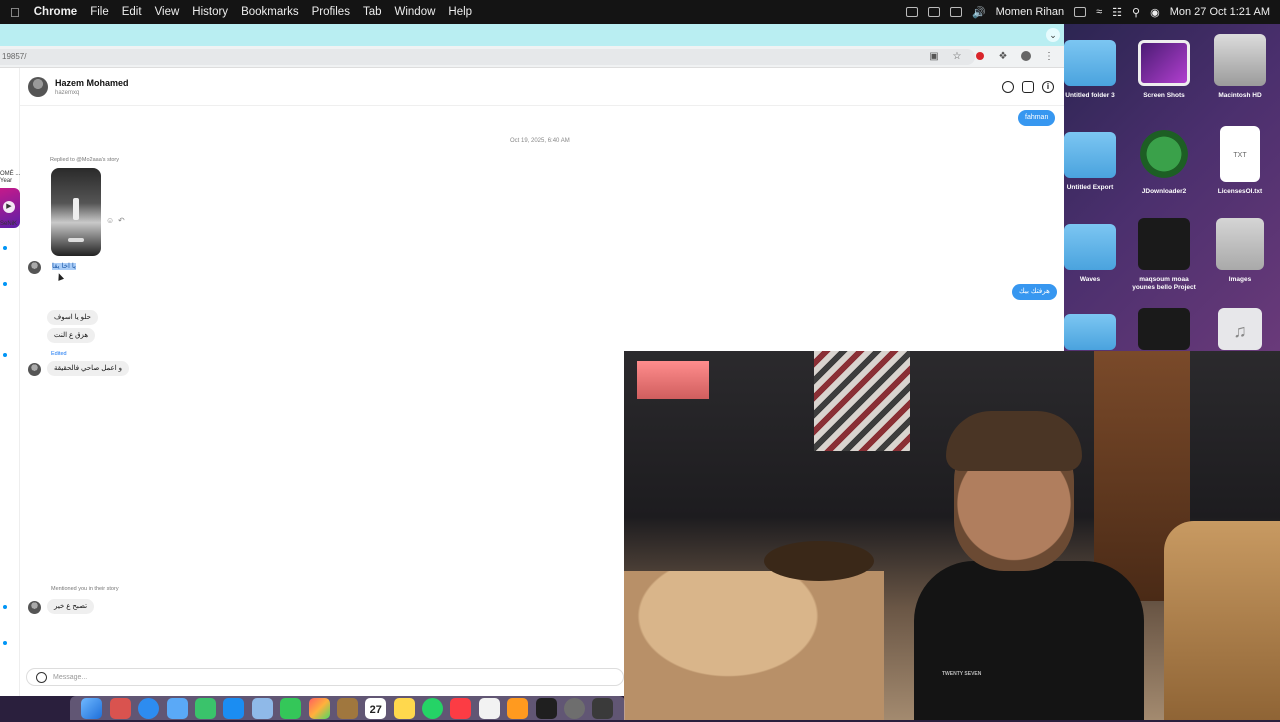 The image size is (1280, 722). I want to click on rail-story-sublabel: Year, so click(6, 181).